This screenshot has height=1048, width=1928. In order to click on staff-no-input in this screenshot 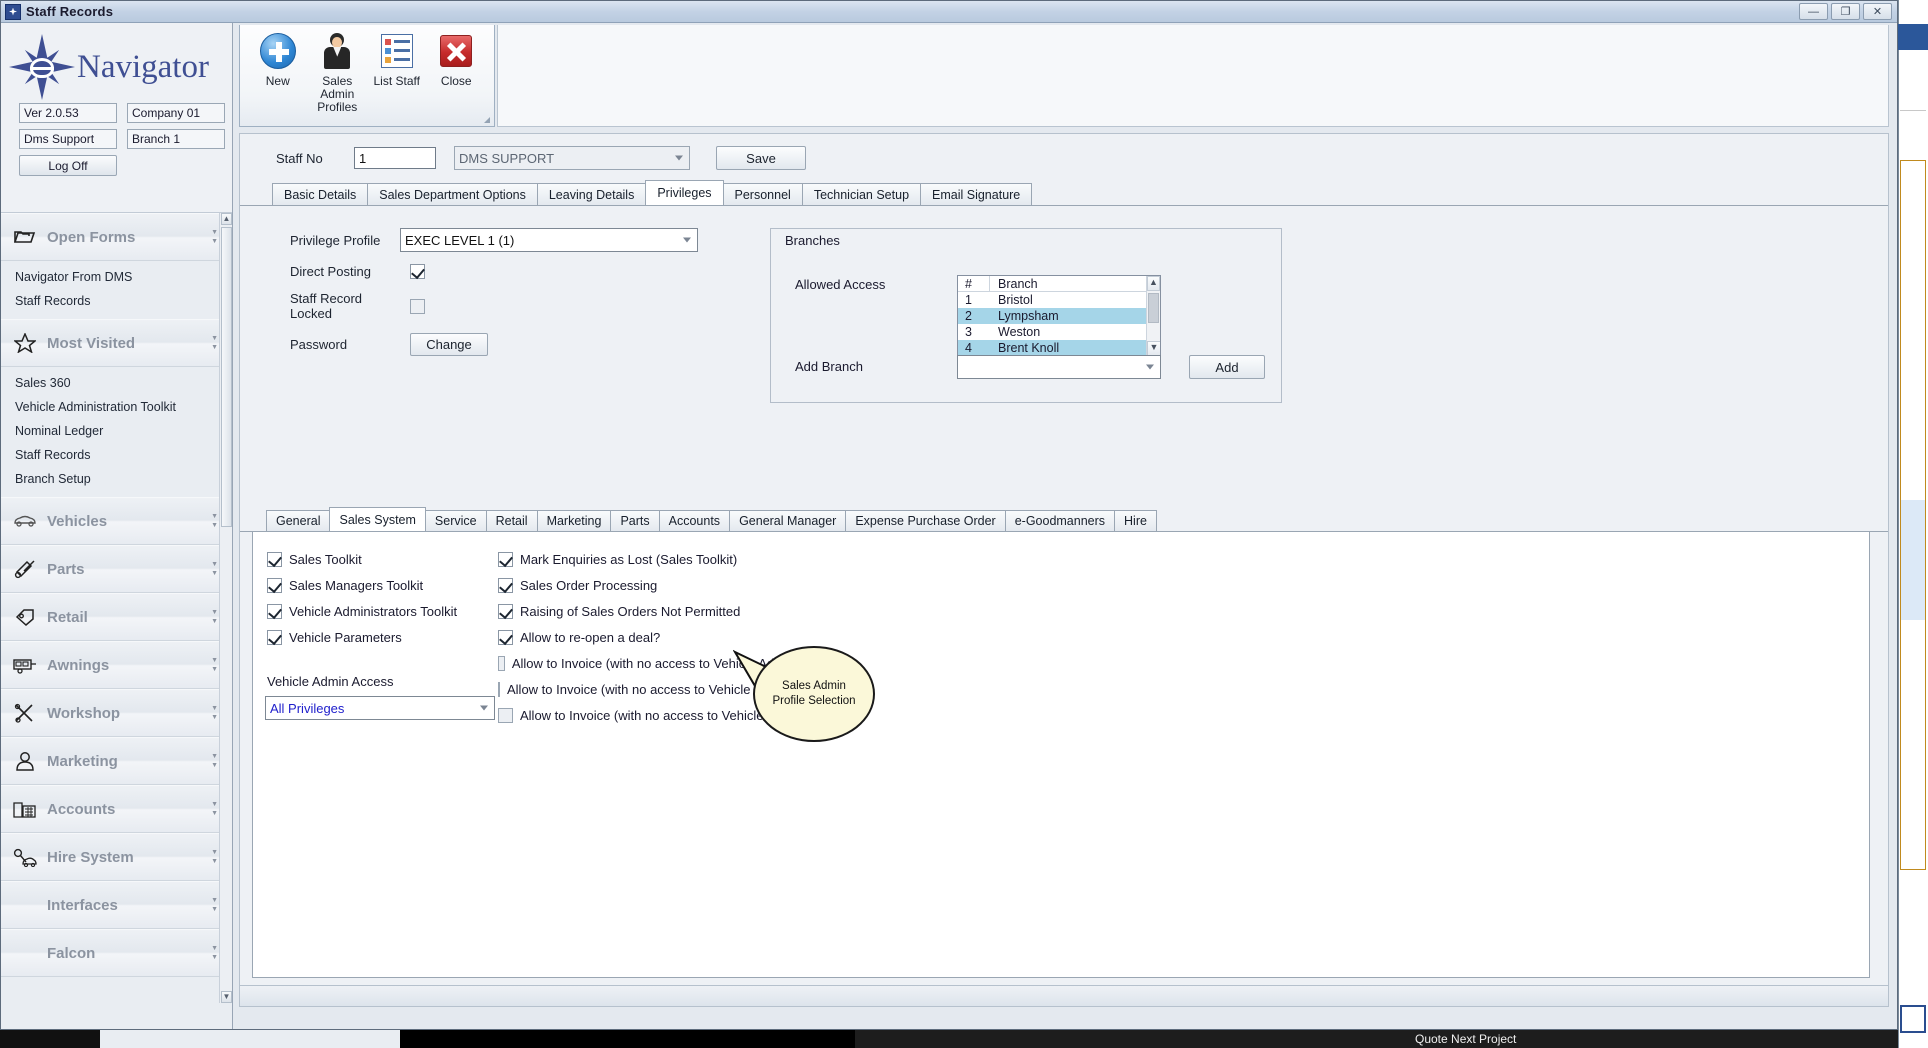, I will do `click(395, 158)`.